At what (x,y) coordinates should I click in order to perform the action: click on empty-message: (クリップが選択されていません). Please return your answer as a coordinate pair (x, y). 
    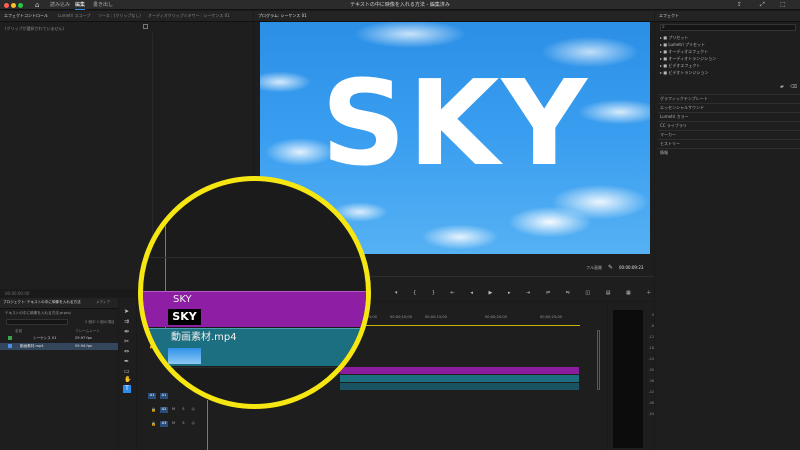
    Looking at the image, I should click on (34, 28).